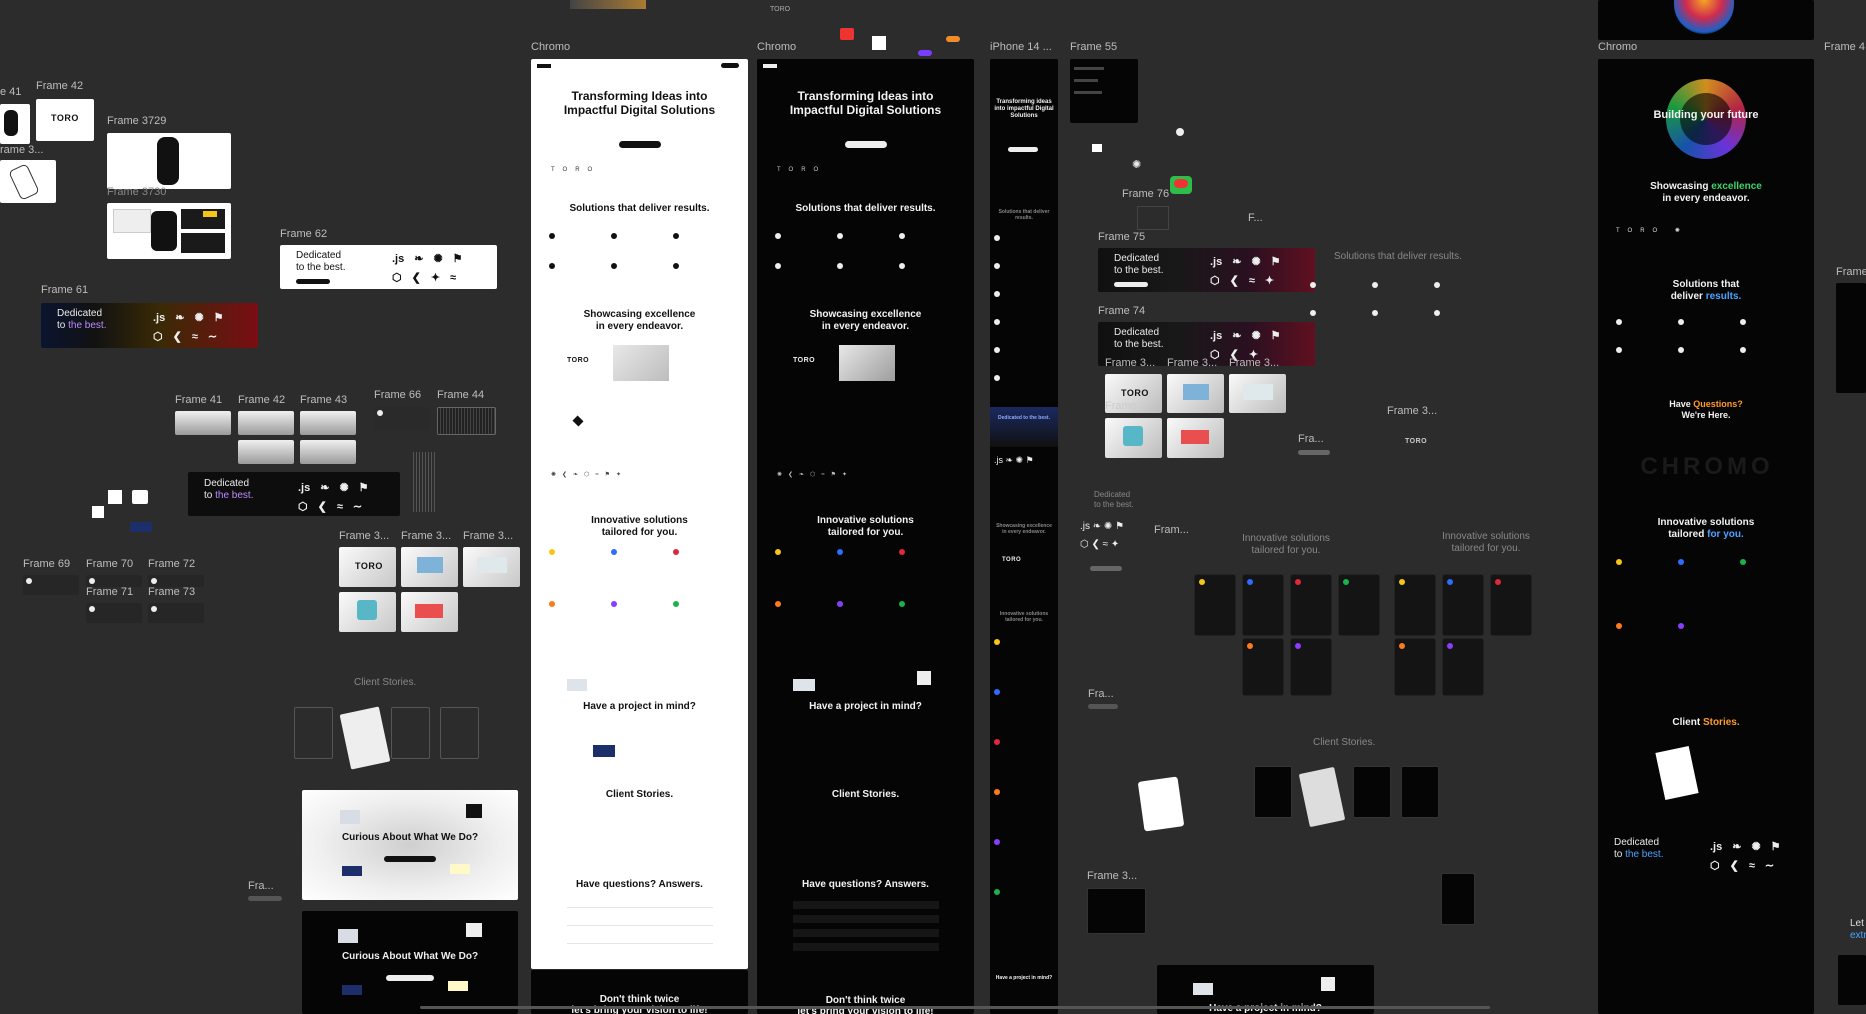  Describe the element at coordinates (1161, 804) in the screenshot. I see `floating-card` at that location.